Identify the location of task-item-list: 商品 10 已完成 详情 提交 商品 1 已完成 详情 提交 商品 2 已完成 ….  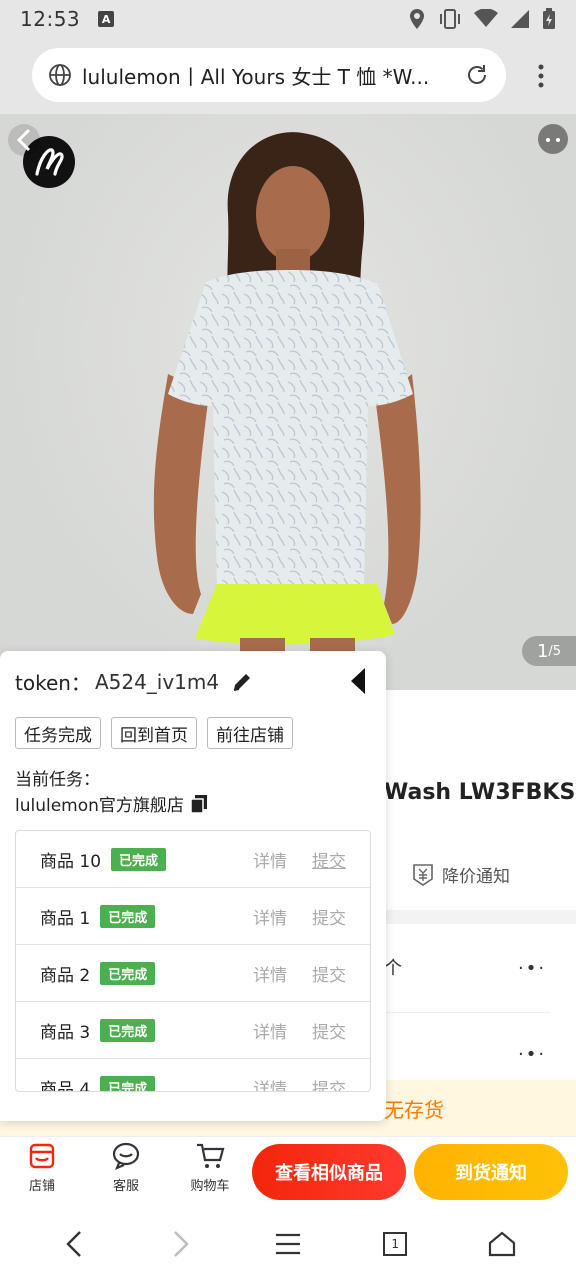
(193, 961).